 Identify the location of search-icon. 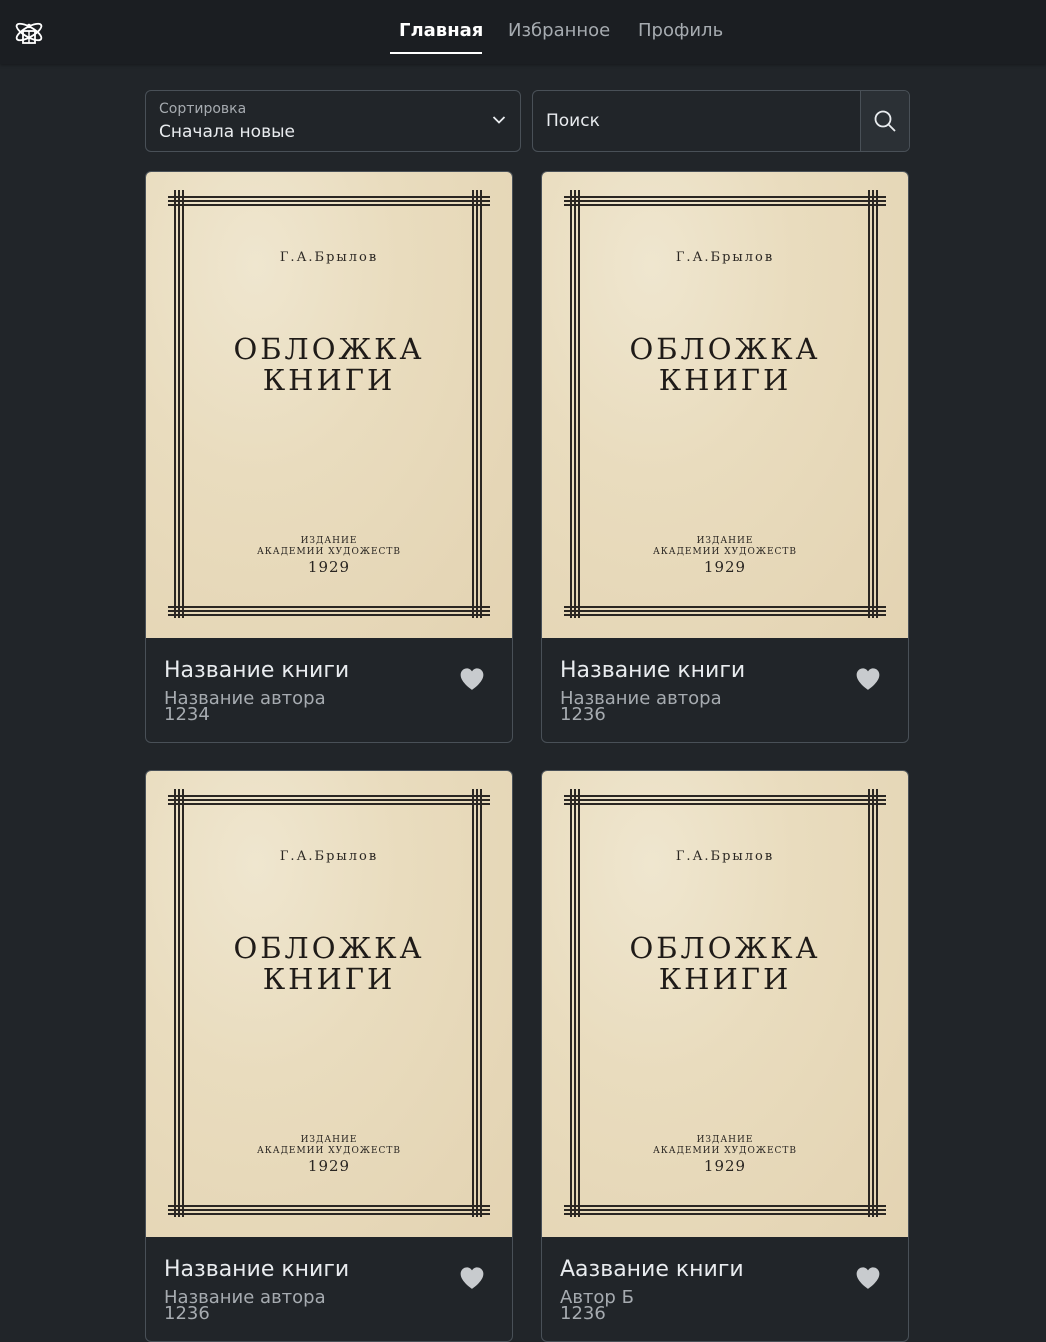
(885, 121).